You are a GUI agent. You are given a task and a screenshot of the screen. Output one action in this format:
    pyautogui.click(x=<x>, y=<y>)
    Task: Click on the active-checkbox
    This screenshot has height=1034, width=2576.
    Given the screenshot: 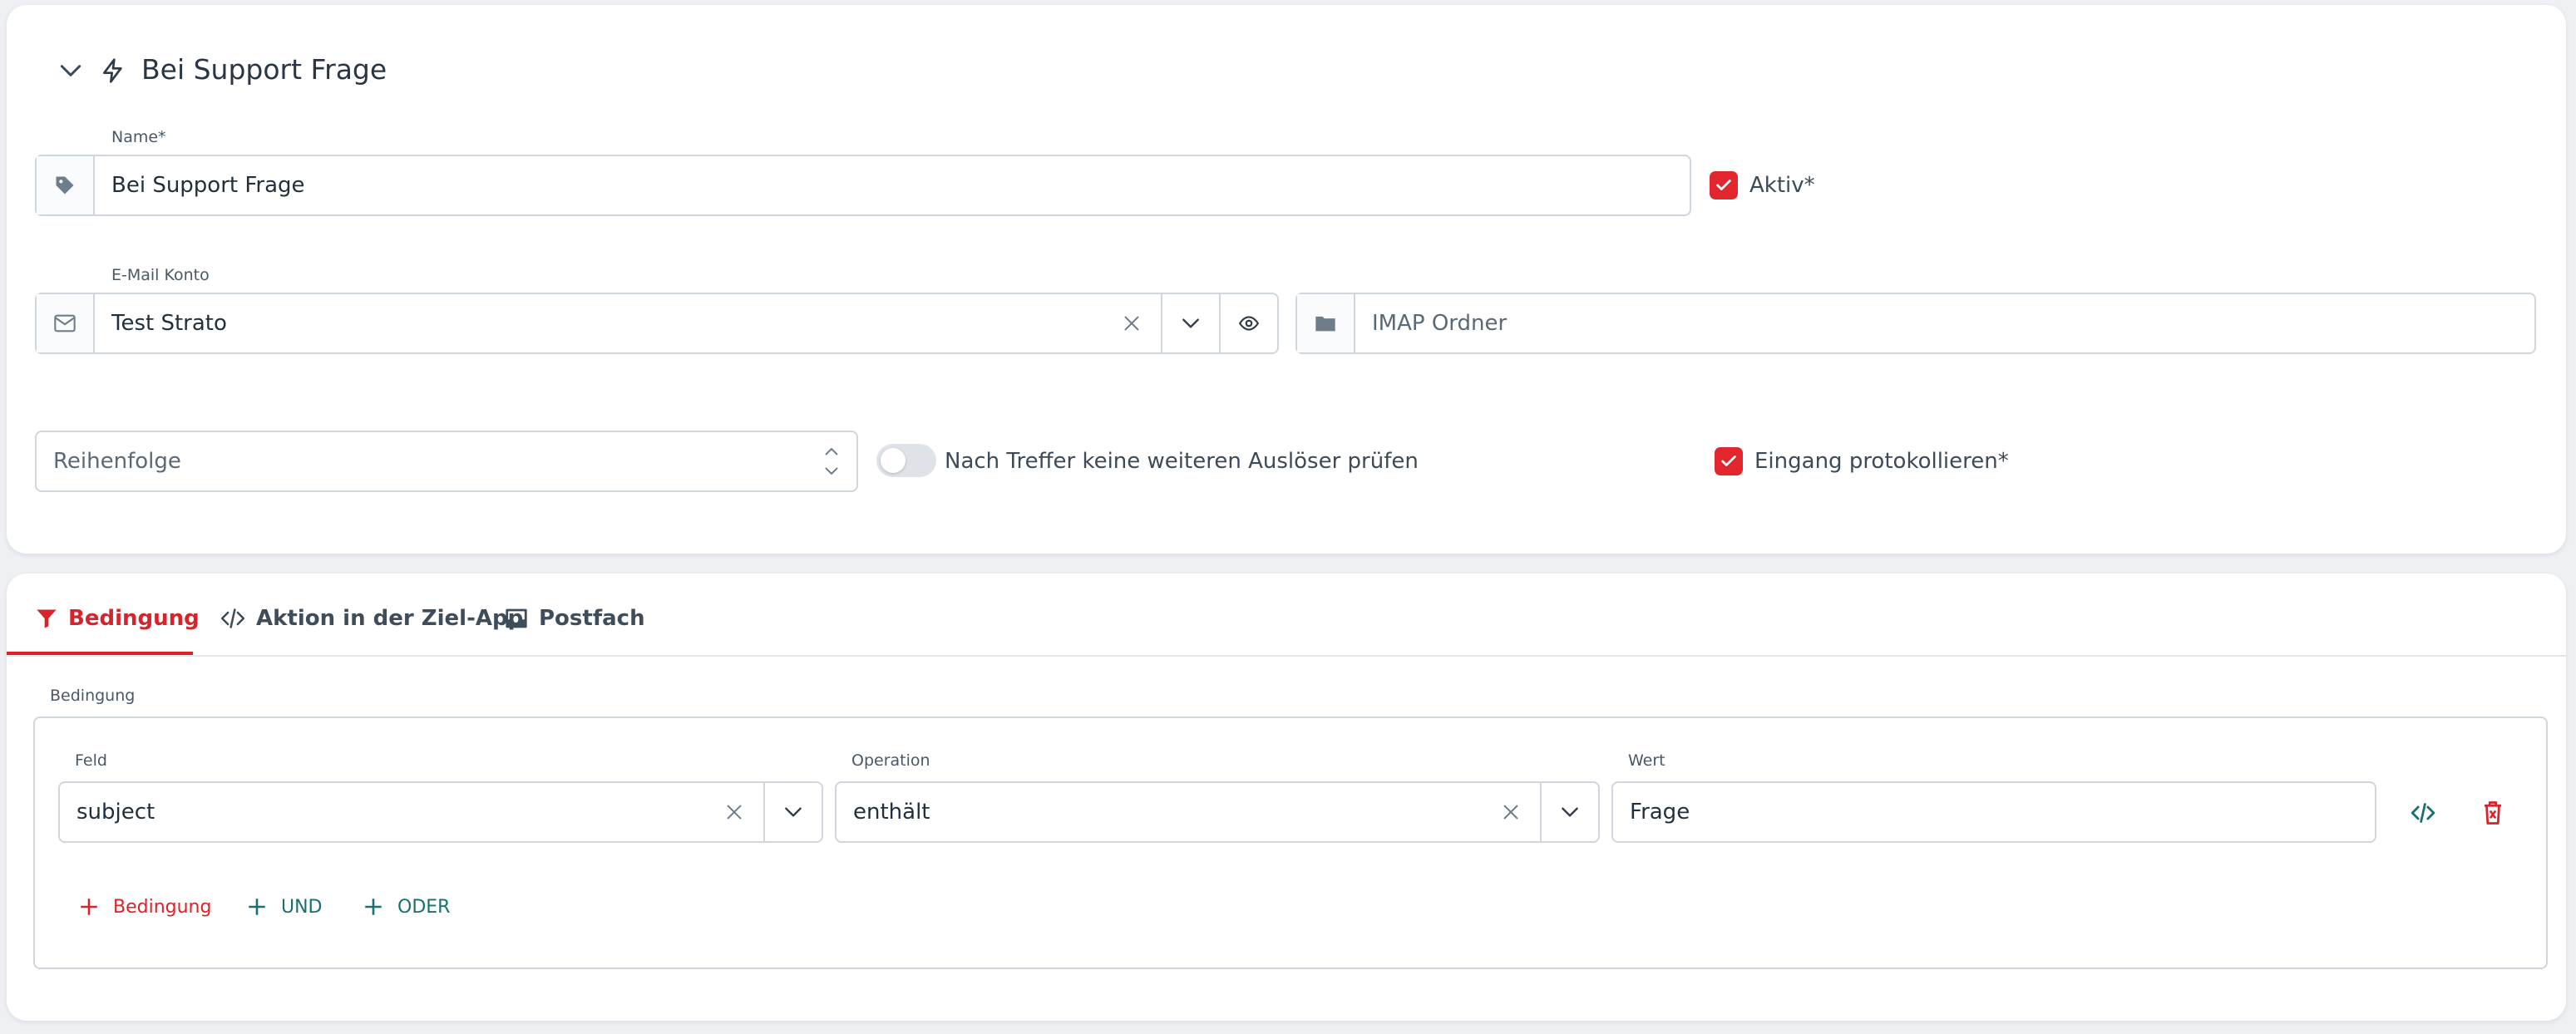 What is the action you would take?
    pyautogui.click(x=1724, y=185)
    